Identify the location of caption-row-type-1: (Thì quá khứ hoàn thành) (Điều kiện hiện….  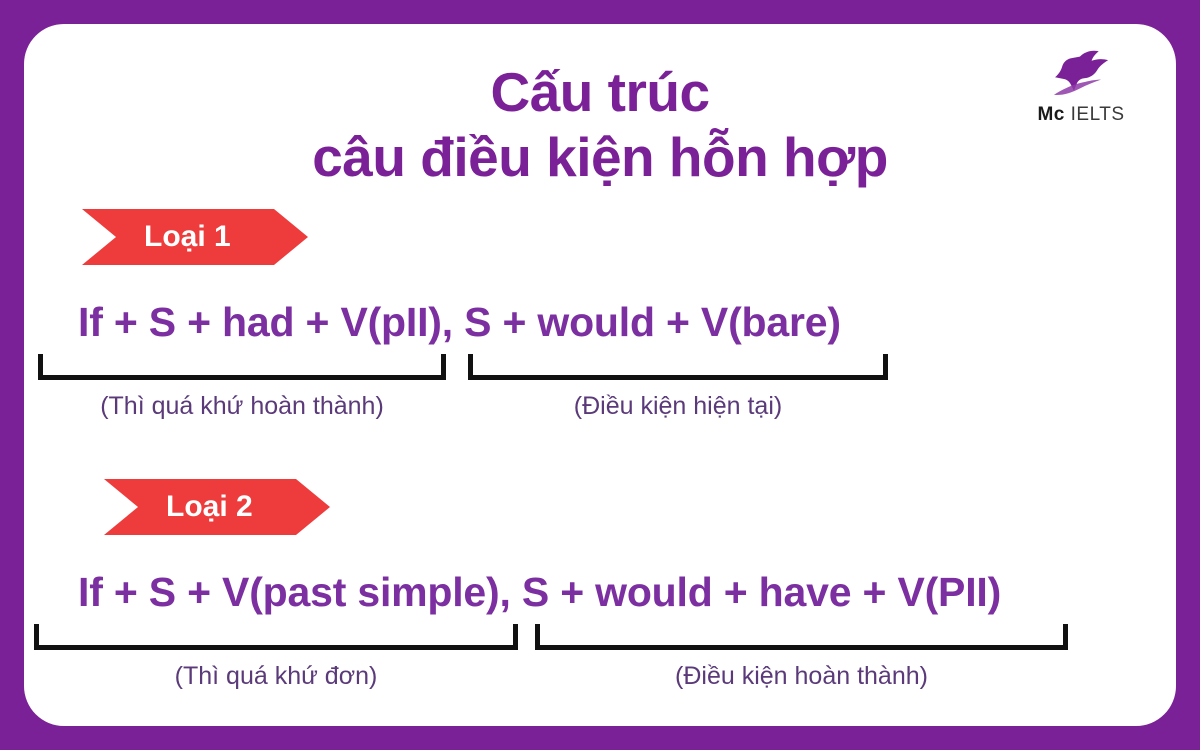
(600, 412).